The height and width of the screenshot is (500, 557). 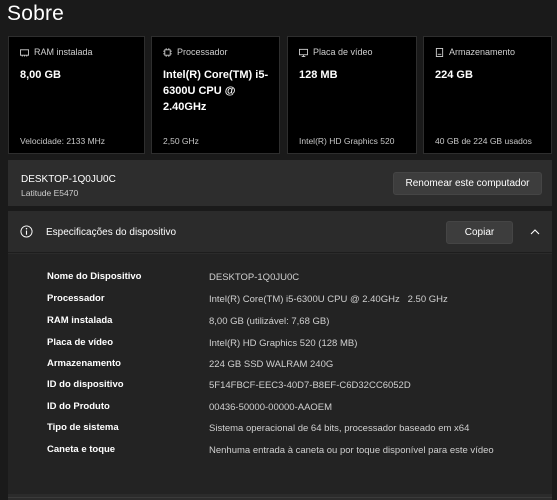 What do you see at coordinates (269, 321) in the screenshot?
I see `spec-value: 8,00 GB (utilizável: 7,68 GB)` at bounding box center [269, 321].